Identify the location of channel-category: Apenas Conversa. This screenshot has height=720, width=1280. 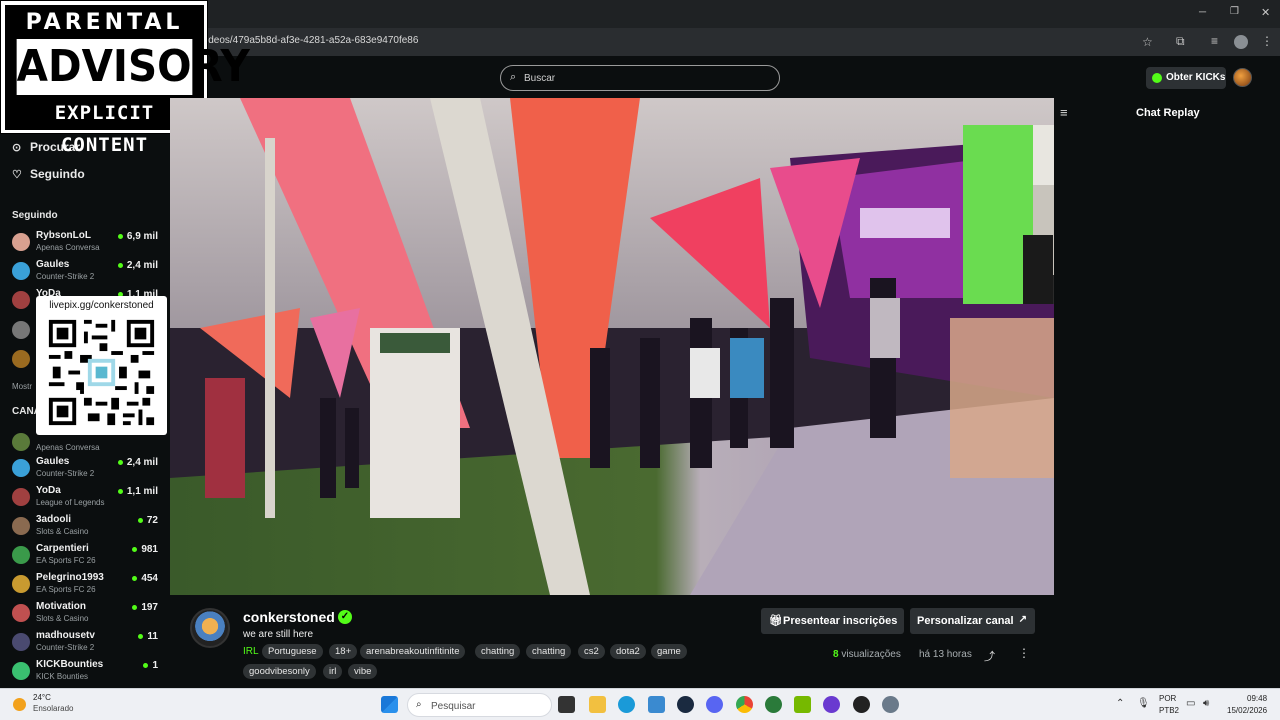
(68, 447).